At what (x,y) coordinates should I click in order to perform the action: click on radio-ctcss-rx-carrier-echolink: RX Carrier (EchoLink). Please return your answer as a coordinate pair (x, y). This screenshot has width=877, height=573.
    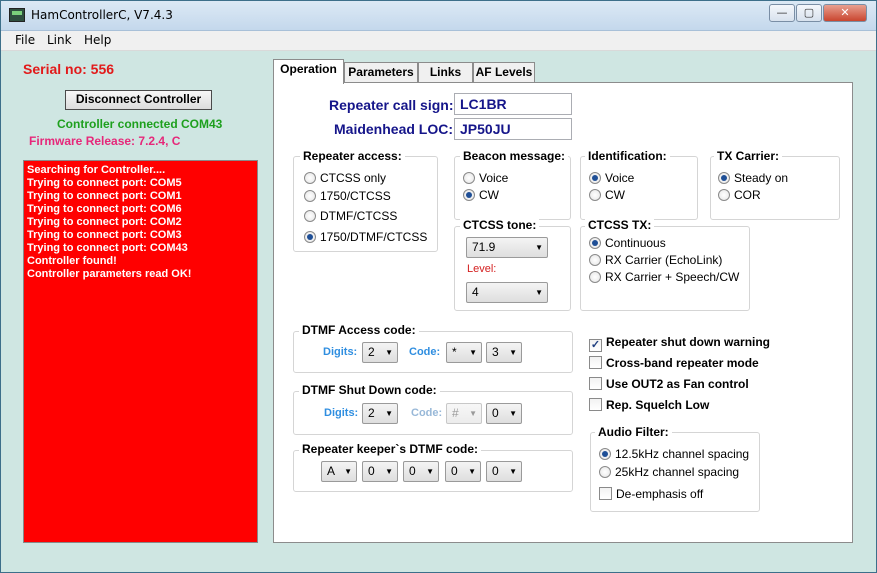
    Looking at the image, I should click on (655, 260).